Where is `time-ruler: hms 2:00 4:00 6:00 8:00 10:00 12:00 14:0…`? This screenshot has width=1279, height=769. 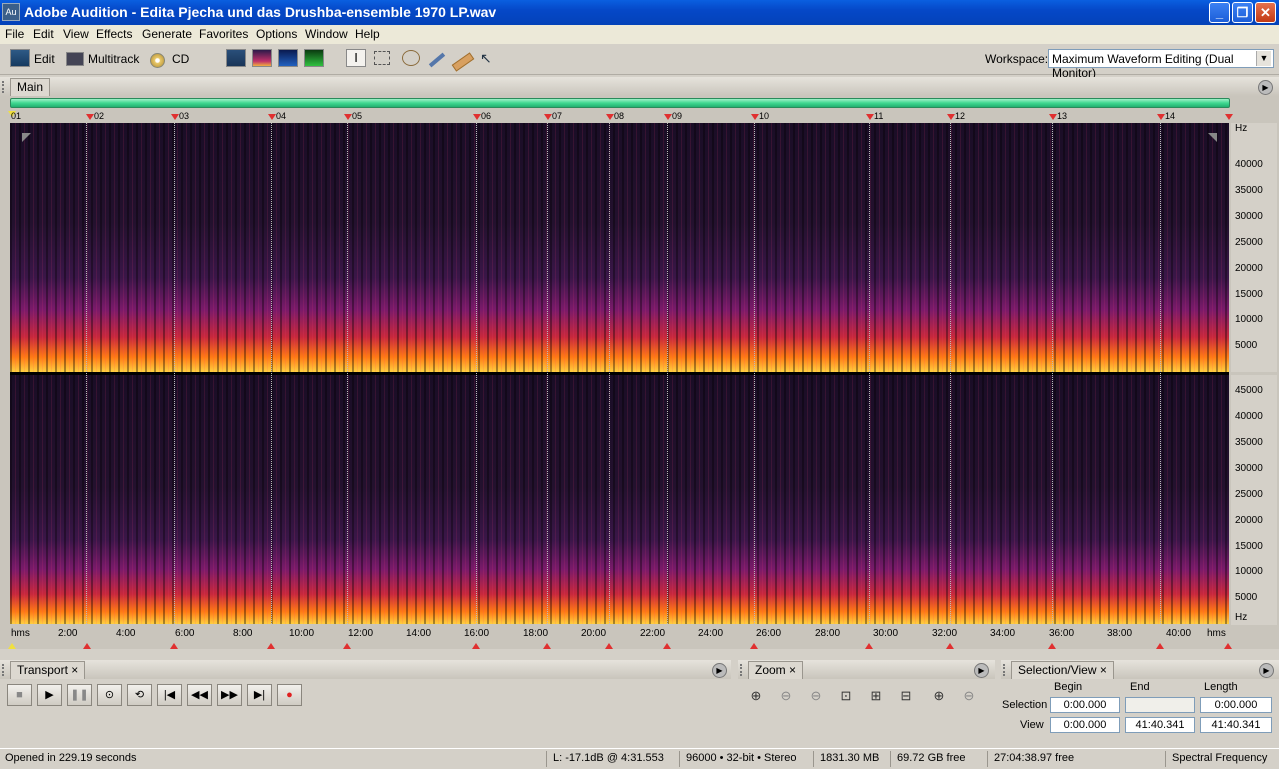 time-ruler: hms 2:00 4:00 6:00 8:00 10:00 12:00 14:0… is located at coordinates (619, 634).